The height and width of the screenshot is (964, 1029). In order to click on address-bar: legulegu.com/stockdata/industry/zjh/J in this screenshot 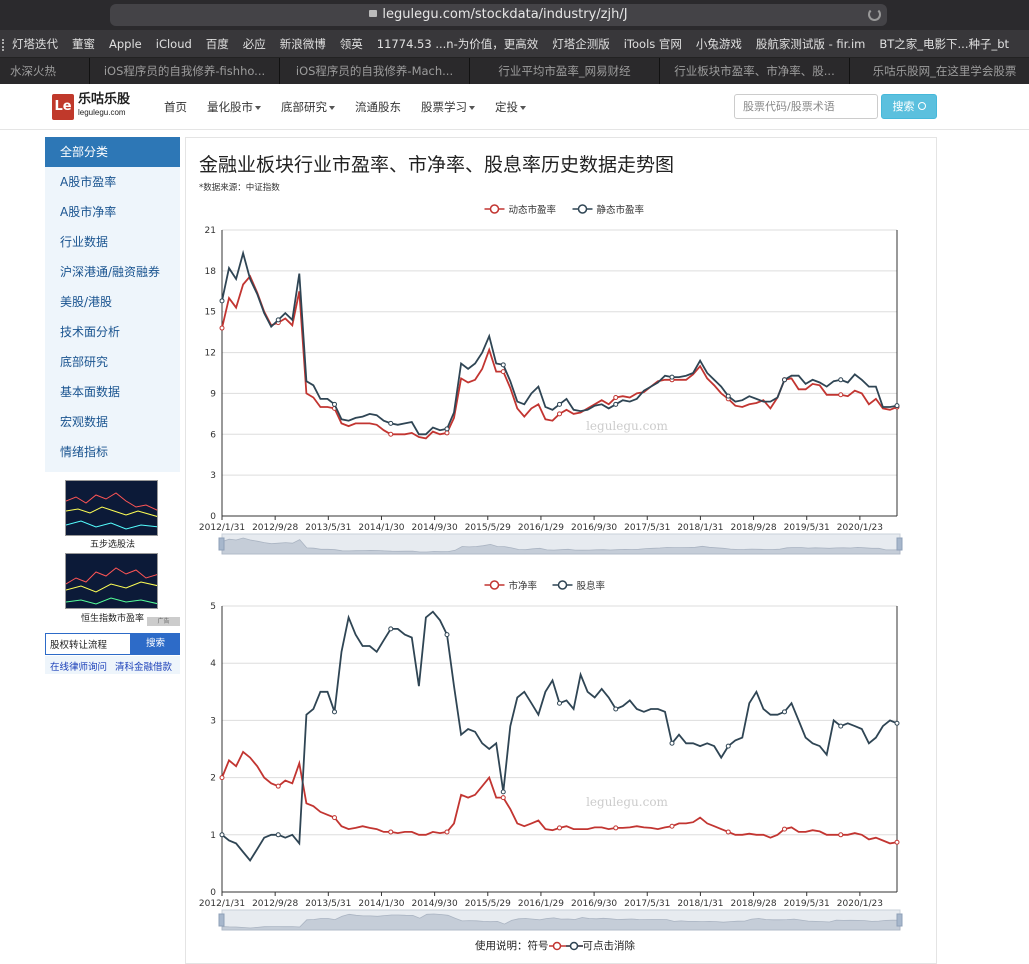, I will do `click(498, 15)`.